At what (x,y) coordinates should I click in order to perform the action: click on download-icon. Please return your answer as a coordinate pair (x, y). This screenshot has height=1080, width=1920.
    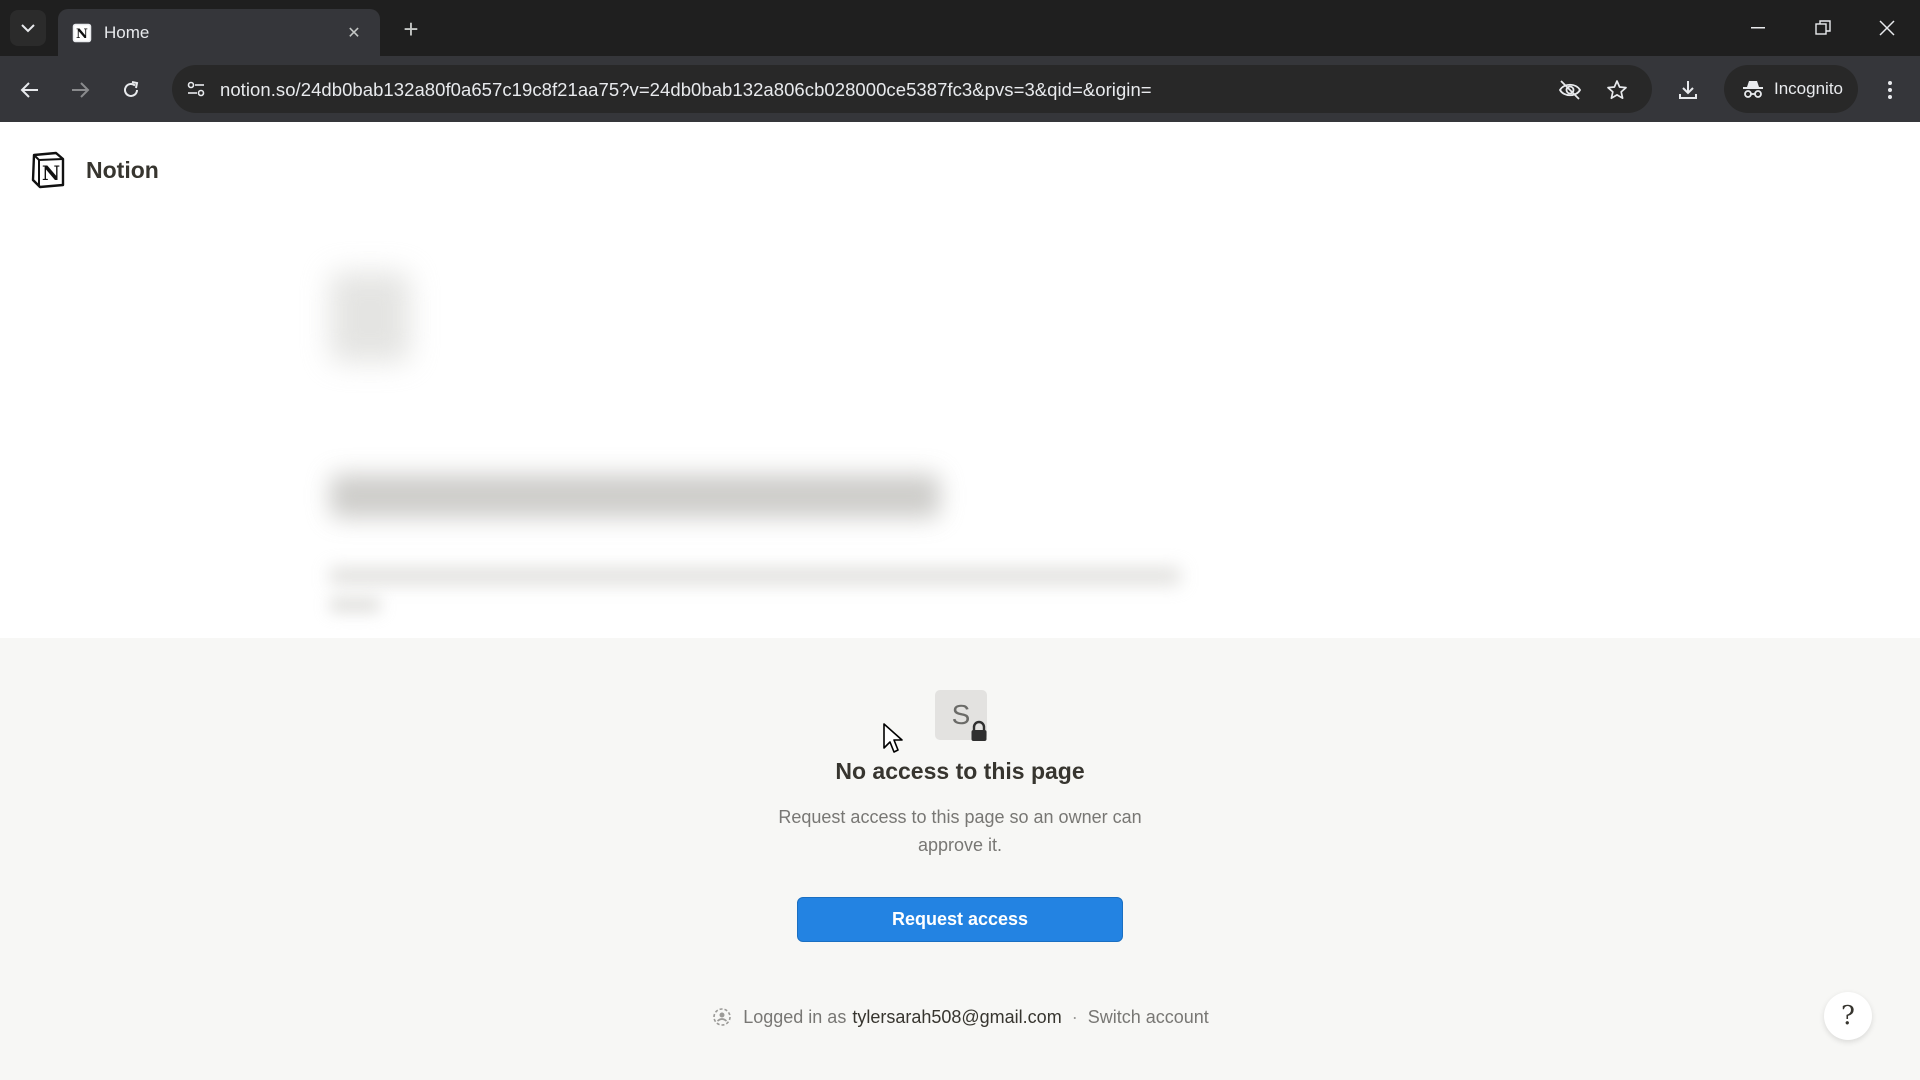
    Looking at the image, I should click on (1688, 90).